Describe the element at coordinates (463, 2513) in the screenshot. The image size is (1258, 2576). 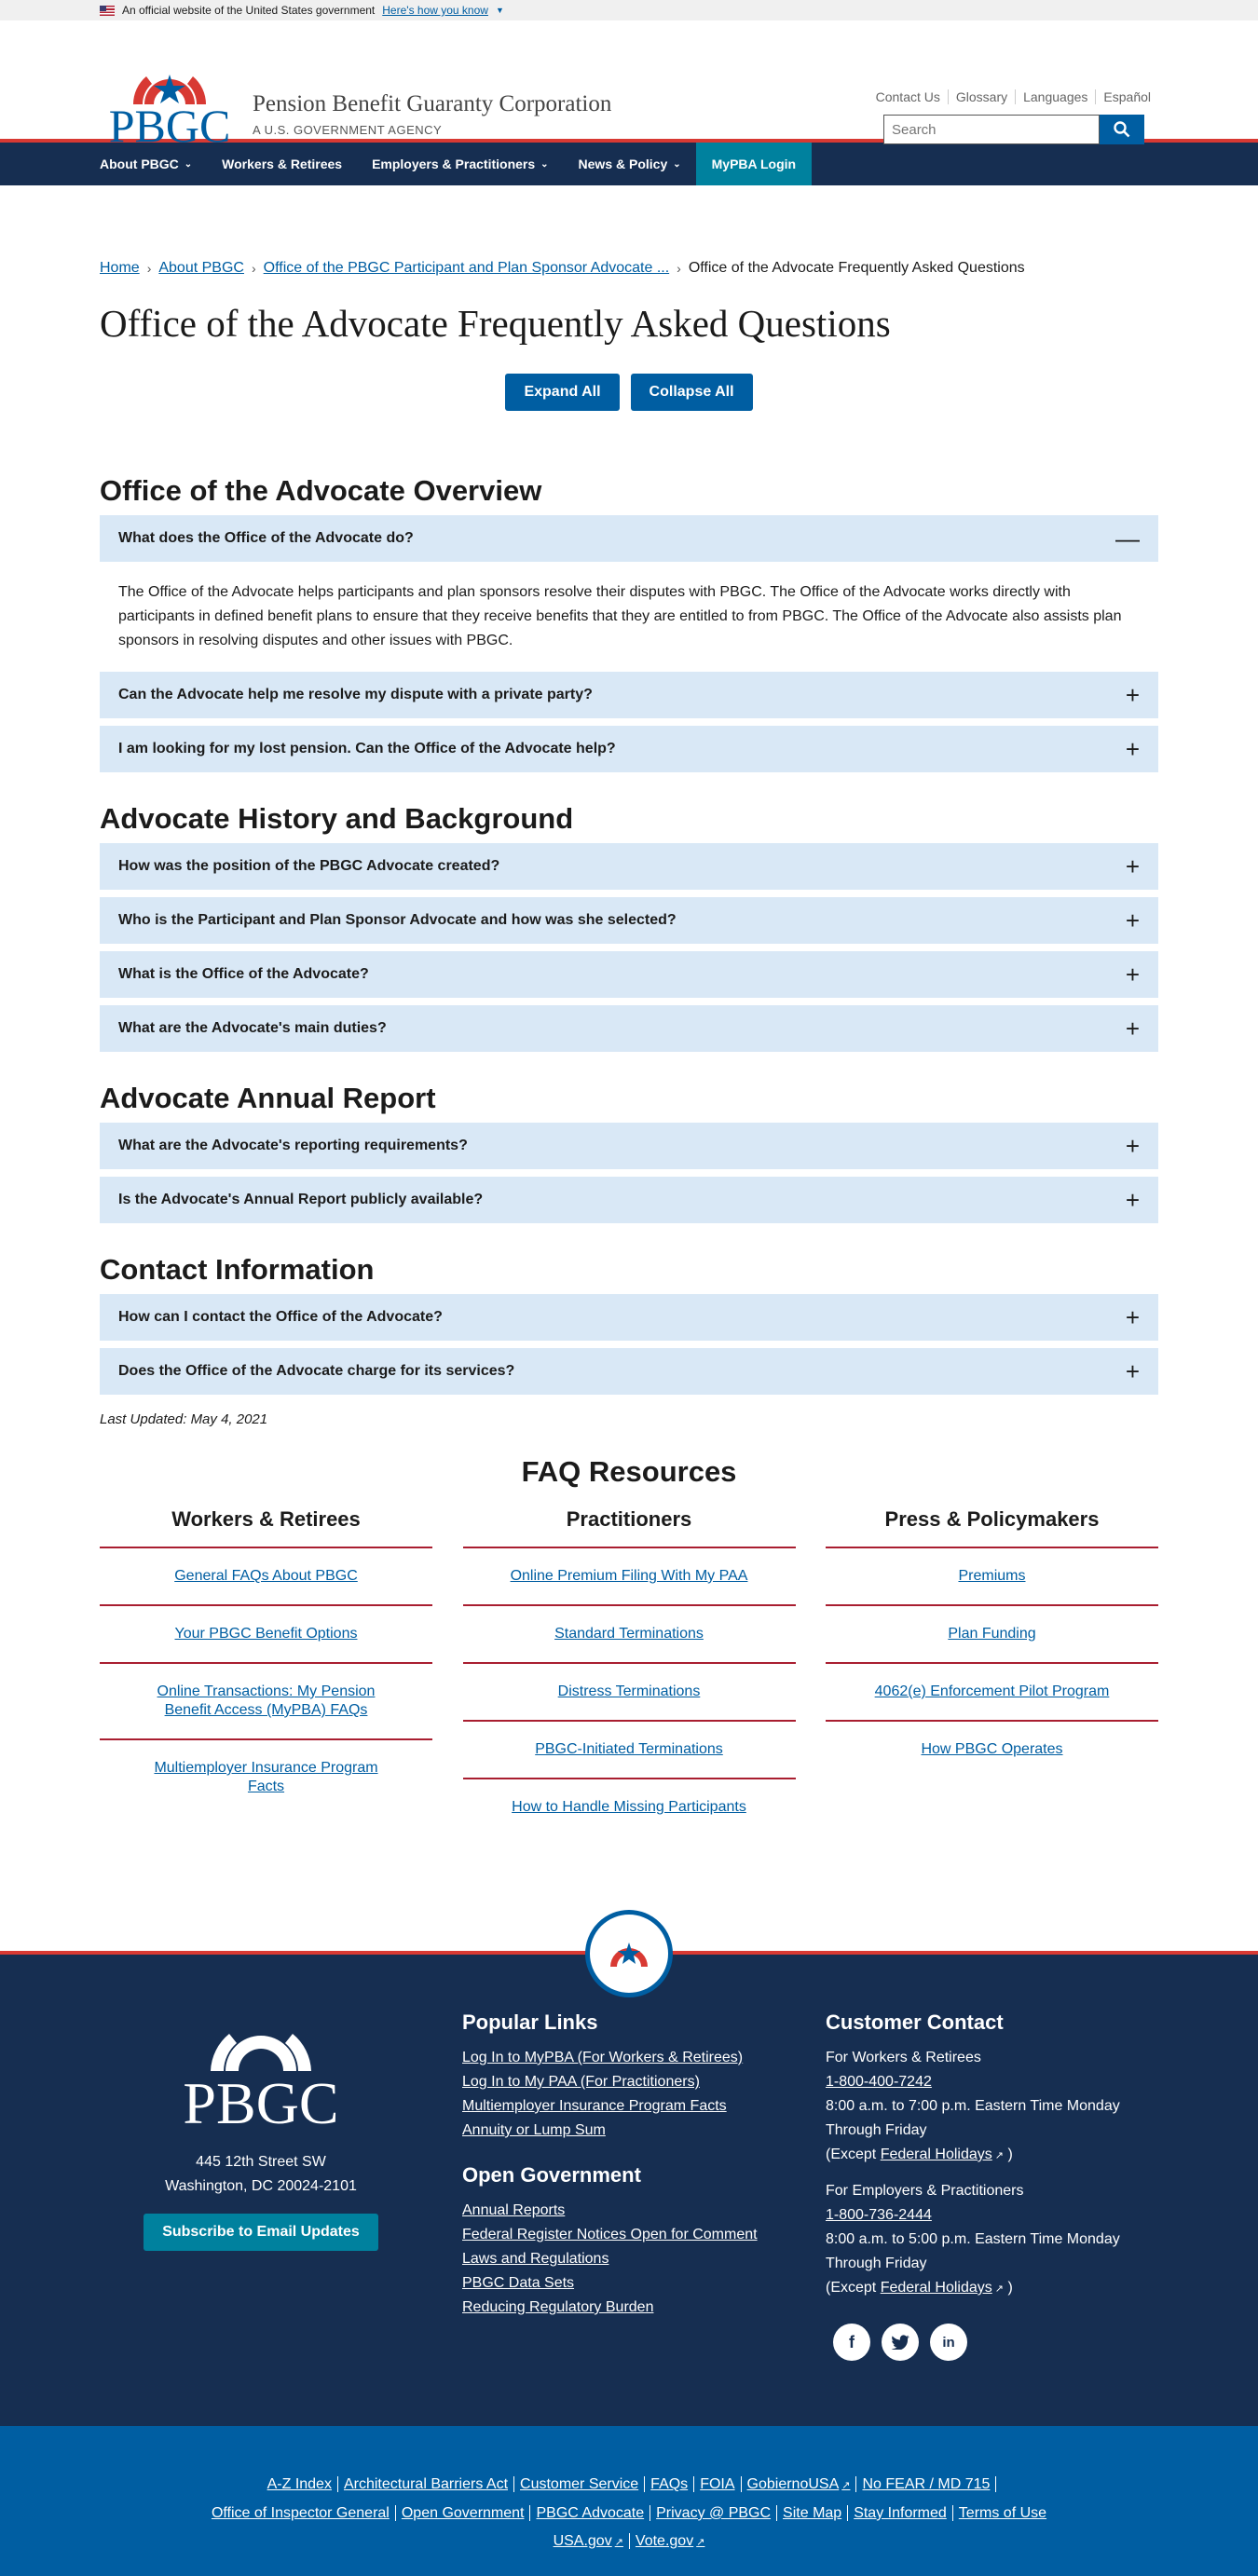
I see `subfooter-link: Open Government` at that location.